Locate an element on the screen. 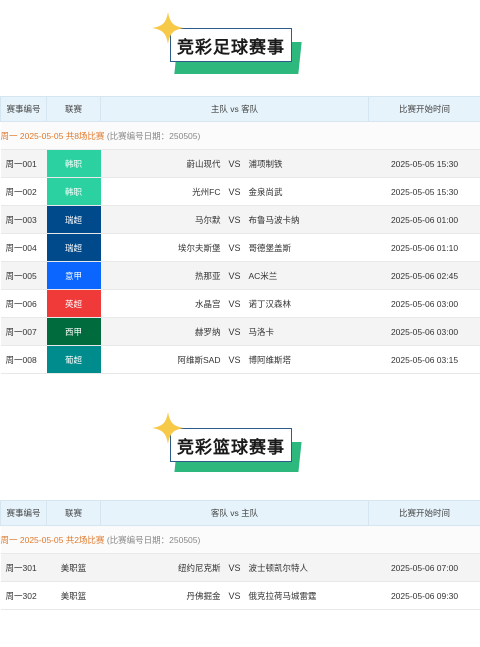  match-time: 2025-05-06 01:10 is located at coordinates (424, 247).